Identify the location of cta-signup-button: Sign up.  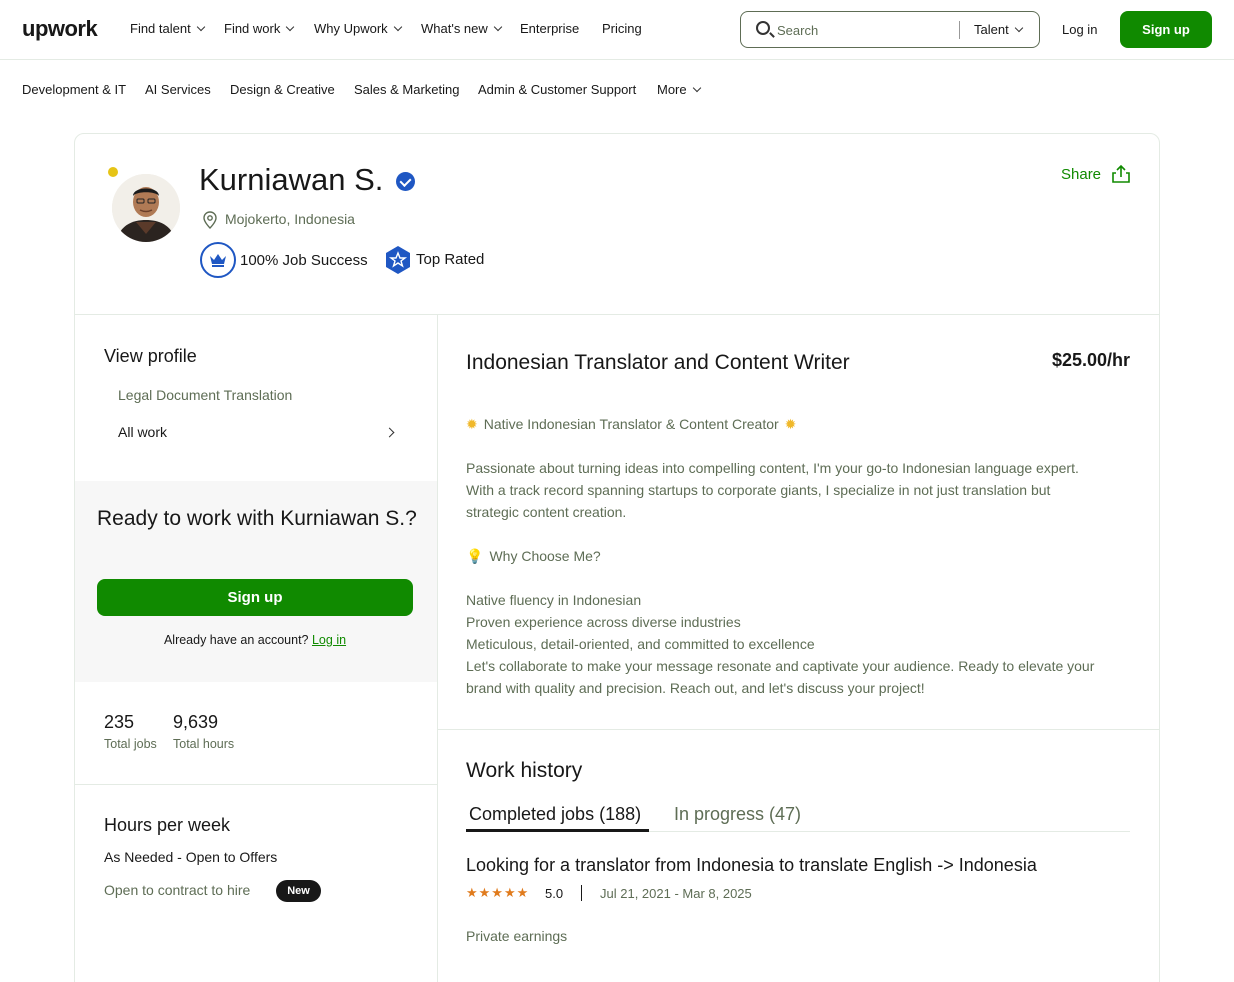
(255, 597).